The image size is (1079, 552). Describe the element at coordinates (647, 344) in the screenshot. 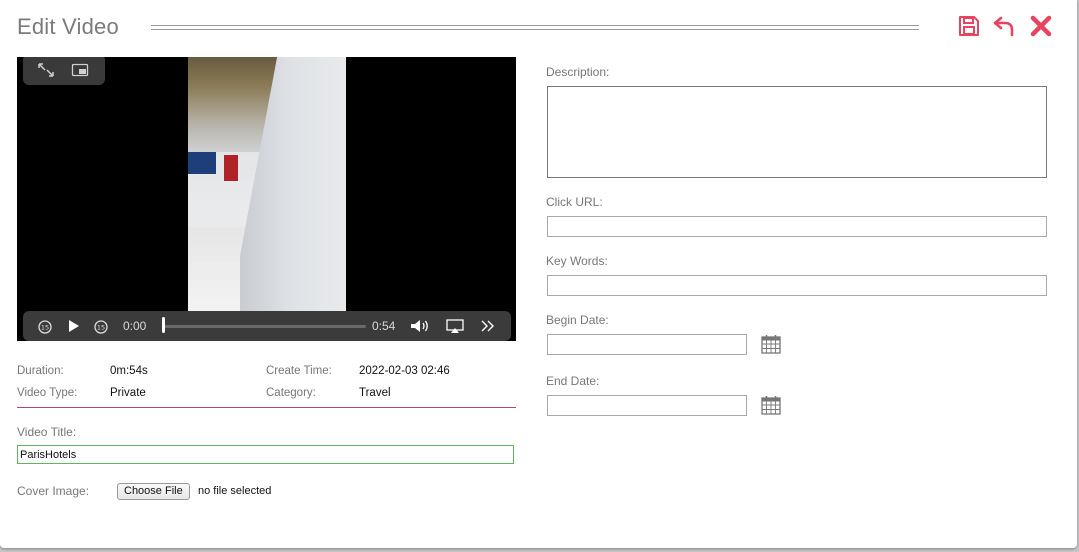

I see `begin-date-input` at that location.